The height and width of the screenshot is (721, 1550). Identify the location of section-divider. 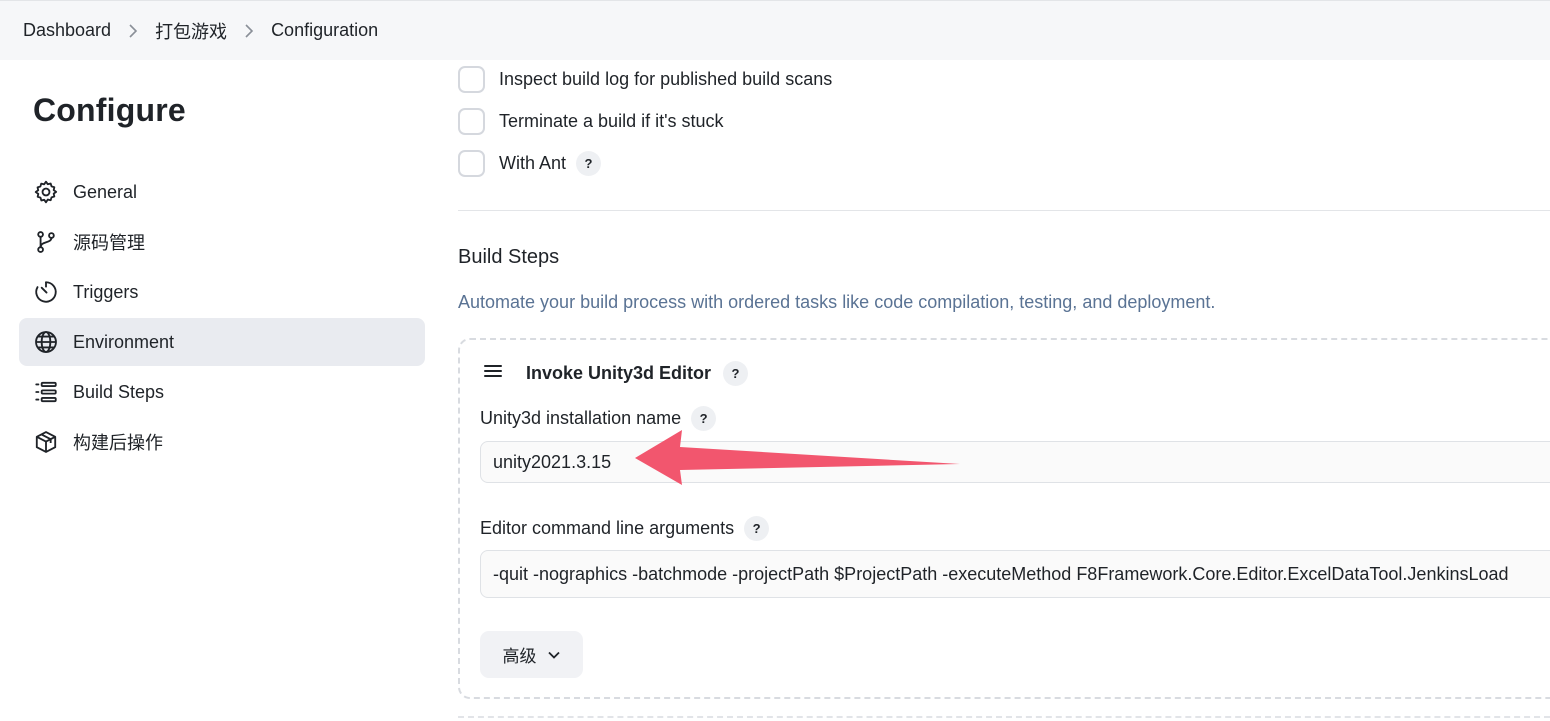
(1004, 210).